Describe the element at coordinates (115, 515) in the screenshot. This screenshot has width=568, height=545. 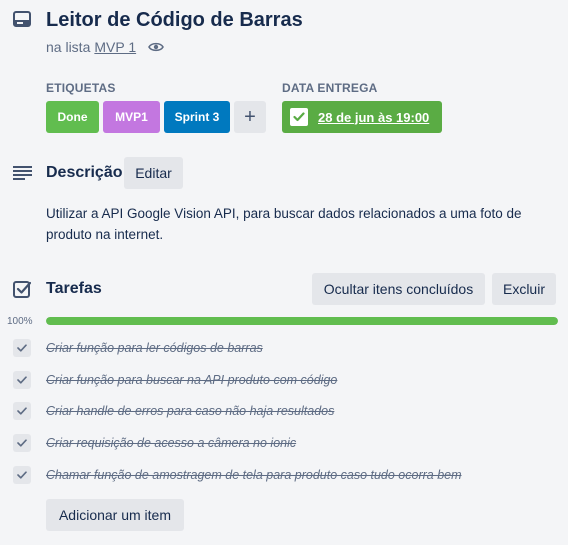
I see `add-checklist-item-button: Adicionar um item` at that location.